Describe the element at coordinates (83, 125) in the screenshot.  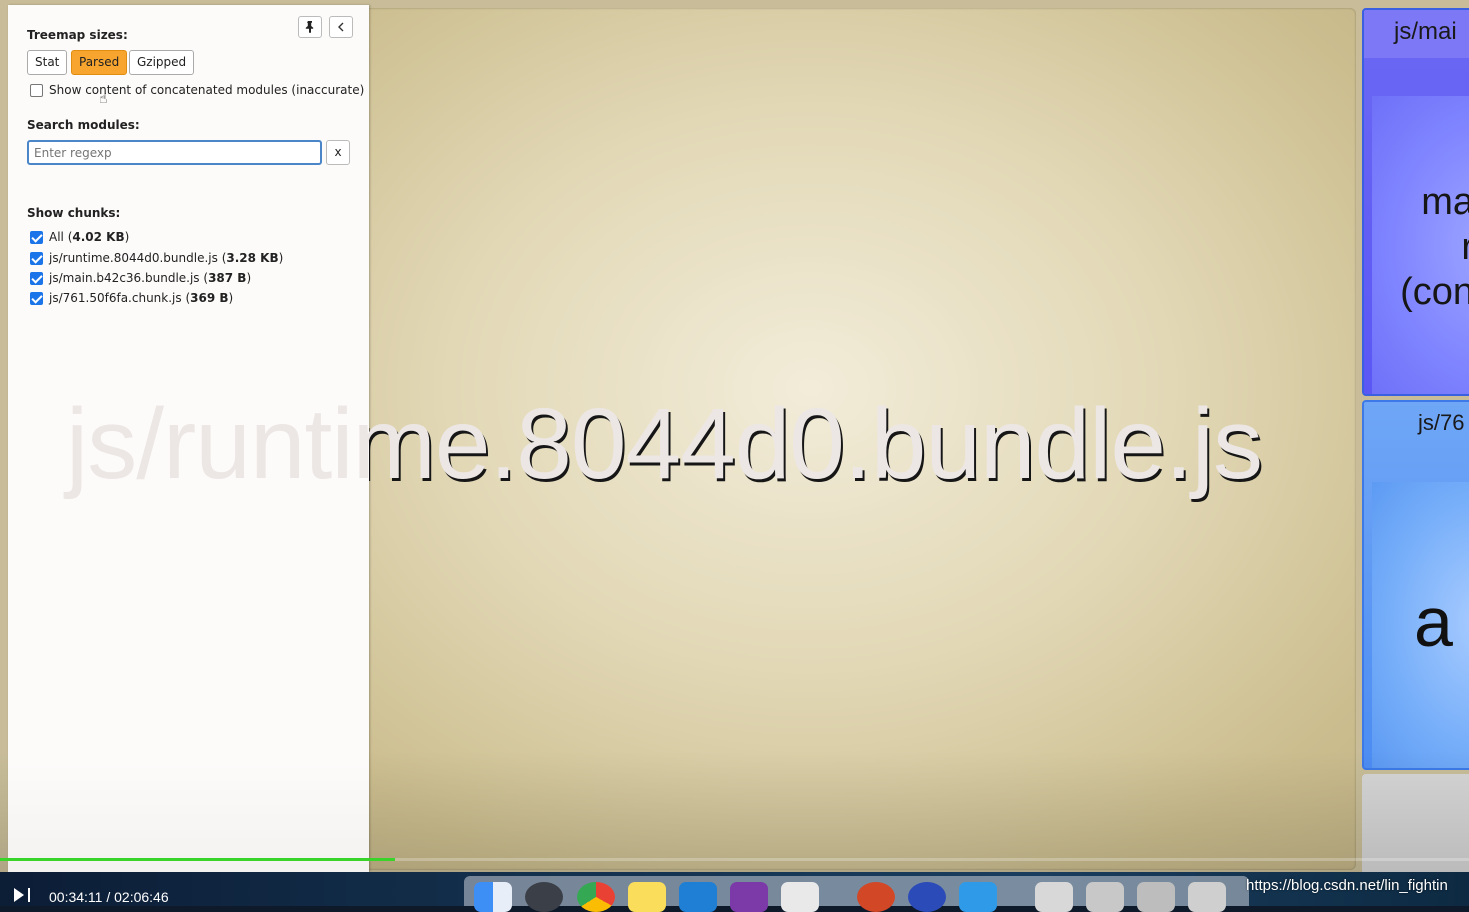
I see `search-modules-title: Search modules:` at that location.